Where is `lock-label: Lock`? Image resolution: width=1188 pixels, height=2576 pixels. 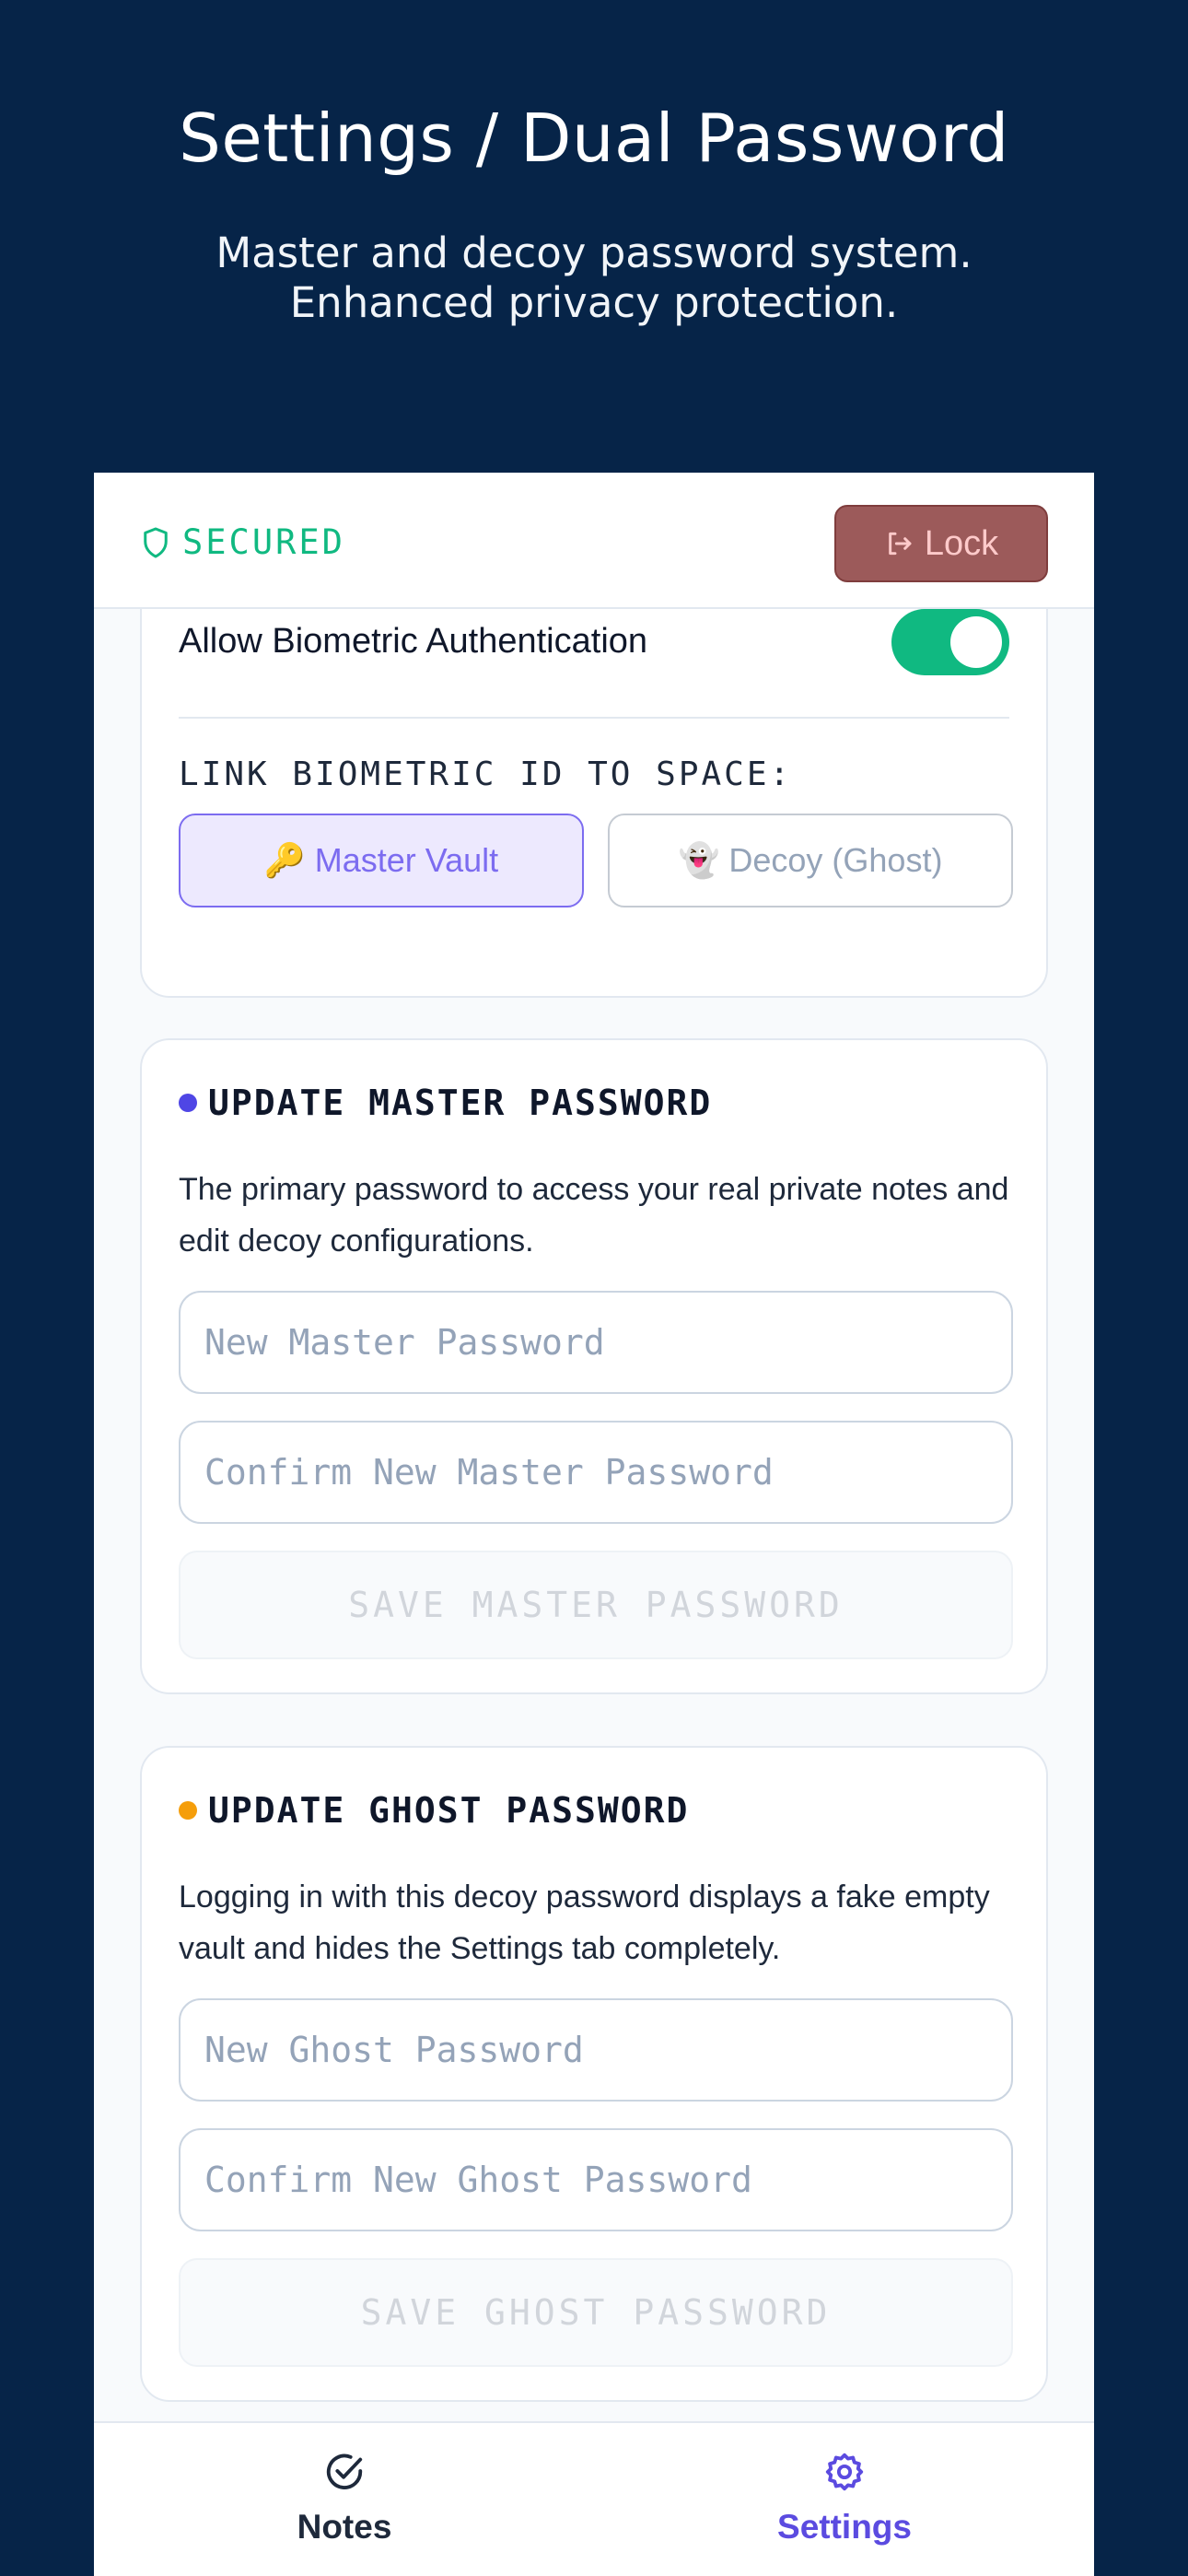 lock-label: Lock is located at coordinates (961, 543).